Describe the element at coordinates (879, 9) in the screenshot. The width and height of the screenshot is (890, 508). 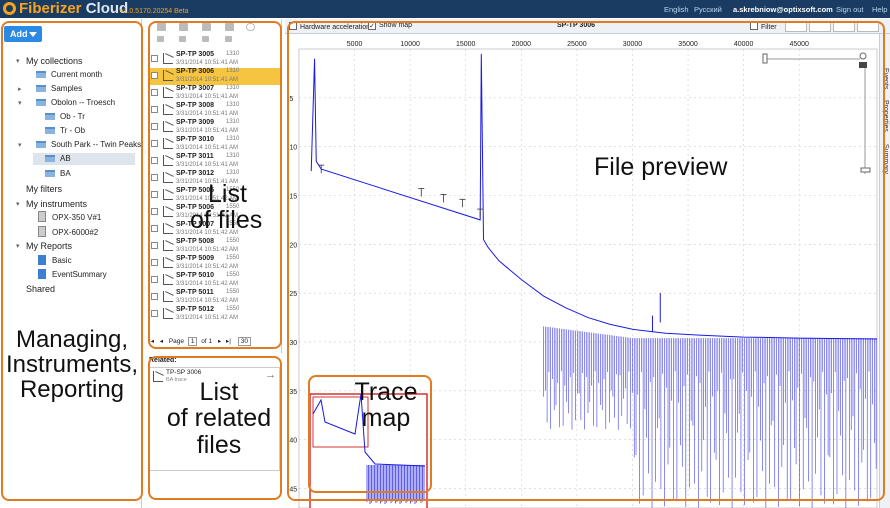
I see `help-link: Help` at that location.